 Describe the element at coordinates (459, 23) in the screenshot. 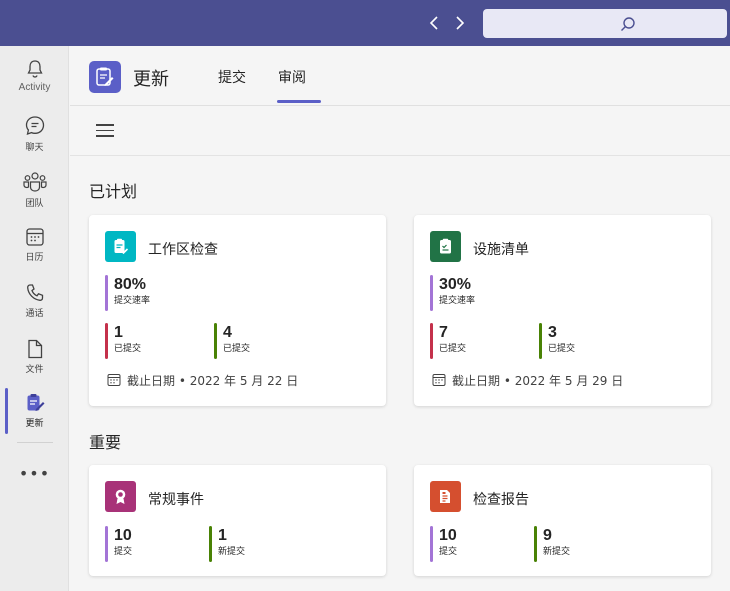

I see `chevron-right-icon` at that location.